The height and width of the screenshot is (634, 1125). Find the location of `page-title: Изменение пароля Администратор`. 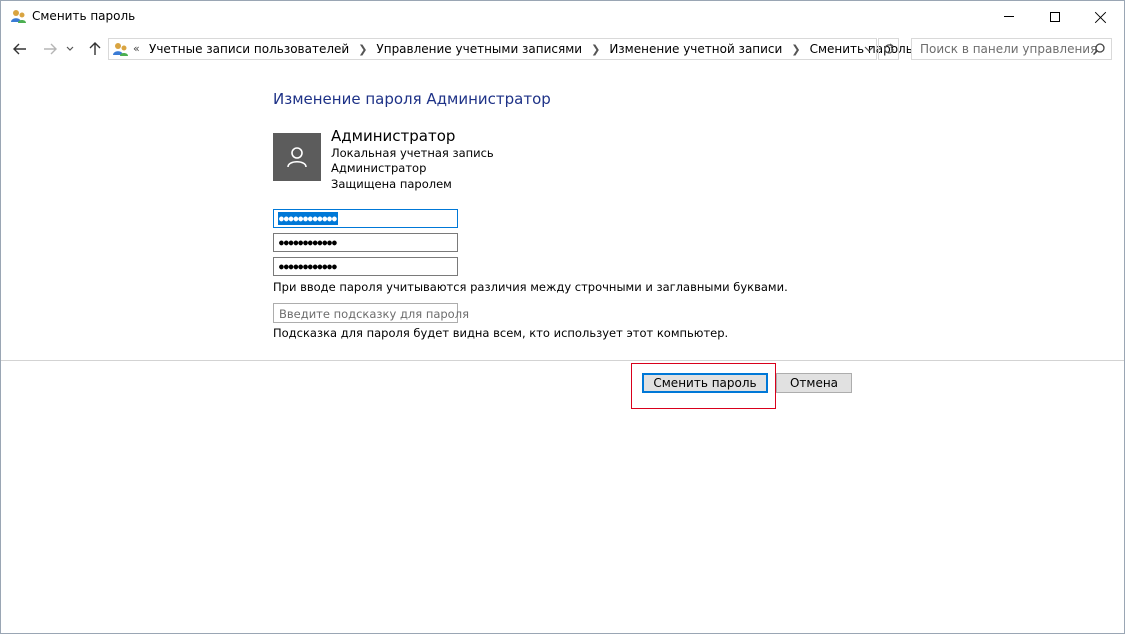

page-title: Изменение пароля Администратор is located at coordinates (412, 99).